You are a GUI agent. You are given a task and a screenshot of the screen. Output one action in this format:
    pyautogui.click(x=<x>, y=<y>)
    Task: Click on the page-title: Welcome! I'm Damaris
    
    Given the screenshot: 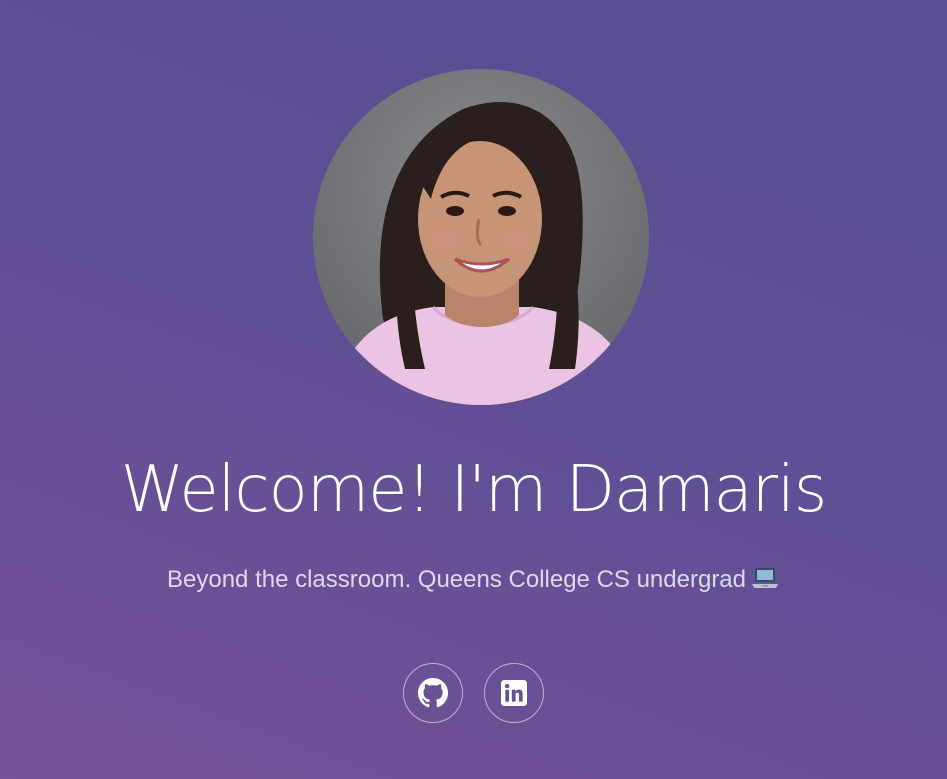 What is the action you would take?
    pyautogui.click(x=473, y=490)
    